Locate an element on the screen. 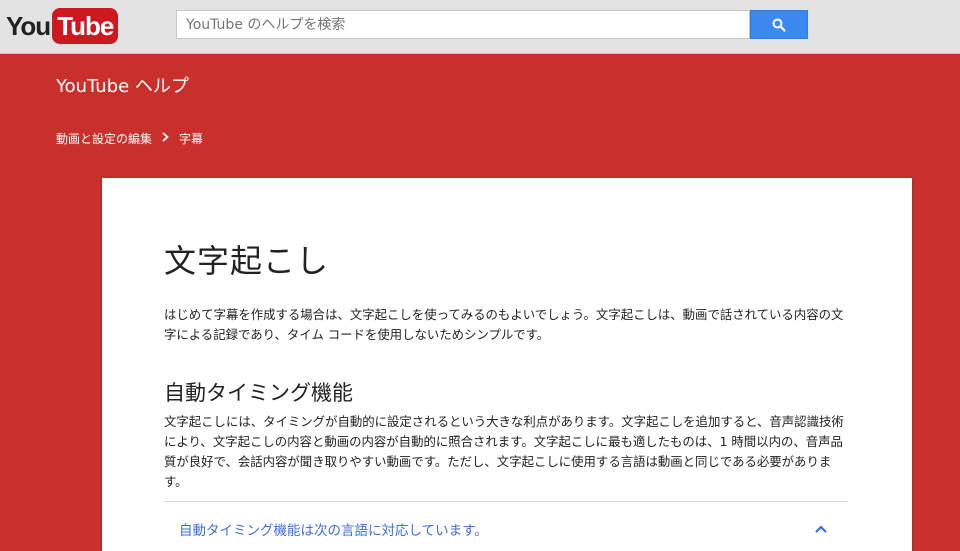 Image resolution: width=960 pixels, height=551 pixels. chevron-up-icon is located at coordinates (821, 529).